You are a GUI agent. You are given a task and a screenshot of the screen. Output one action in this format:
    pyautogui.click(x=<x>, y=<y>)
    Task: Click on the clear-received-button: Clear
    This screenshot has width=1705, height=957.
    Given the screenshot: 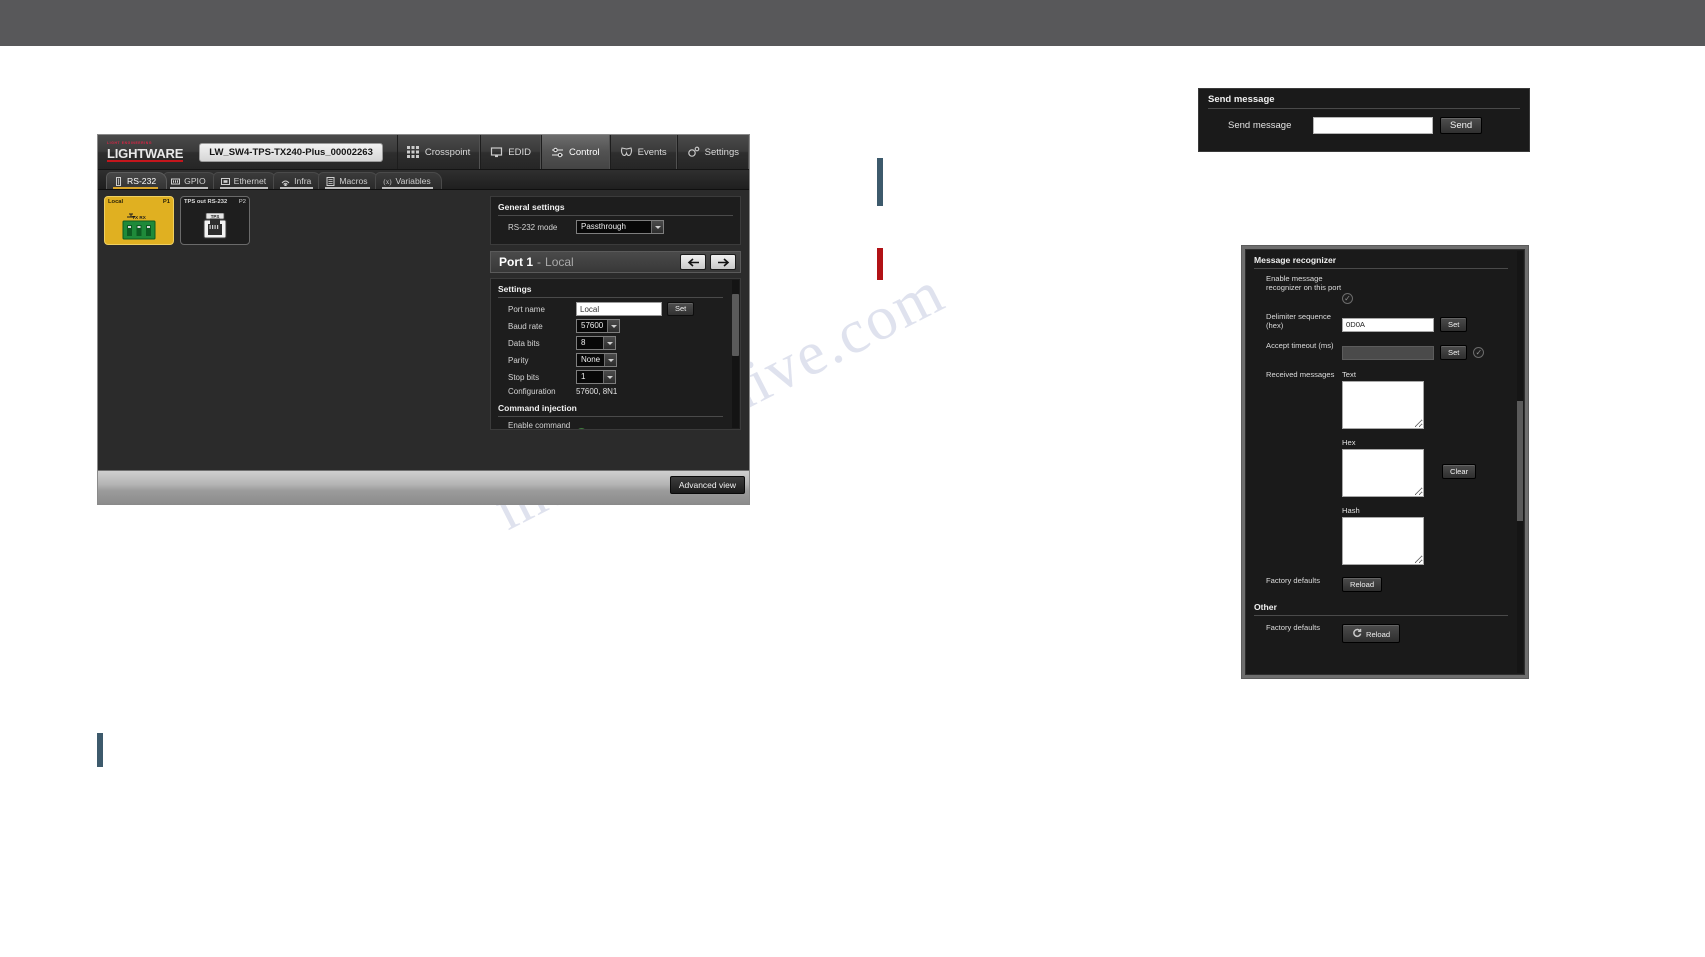 What is the action you would take?
    pyautogui.click(x=1459, y=471)
    